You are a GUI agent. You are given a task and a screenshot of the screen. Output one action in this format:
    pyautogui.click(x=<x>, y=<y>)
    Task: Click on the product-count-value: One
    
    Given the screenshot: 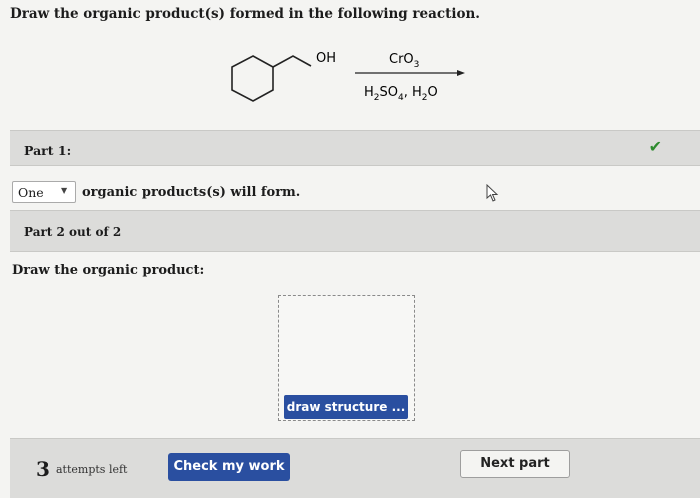 What is the action you would take?
    pyautogui.click(x=31, y=192)
    